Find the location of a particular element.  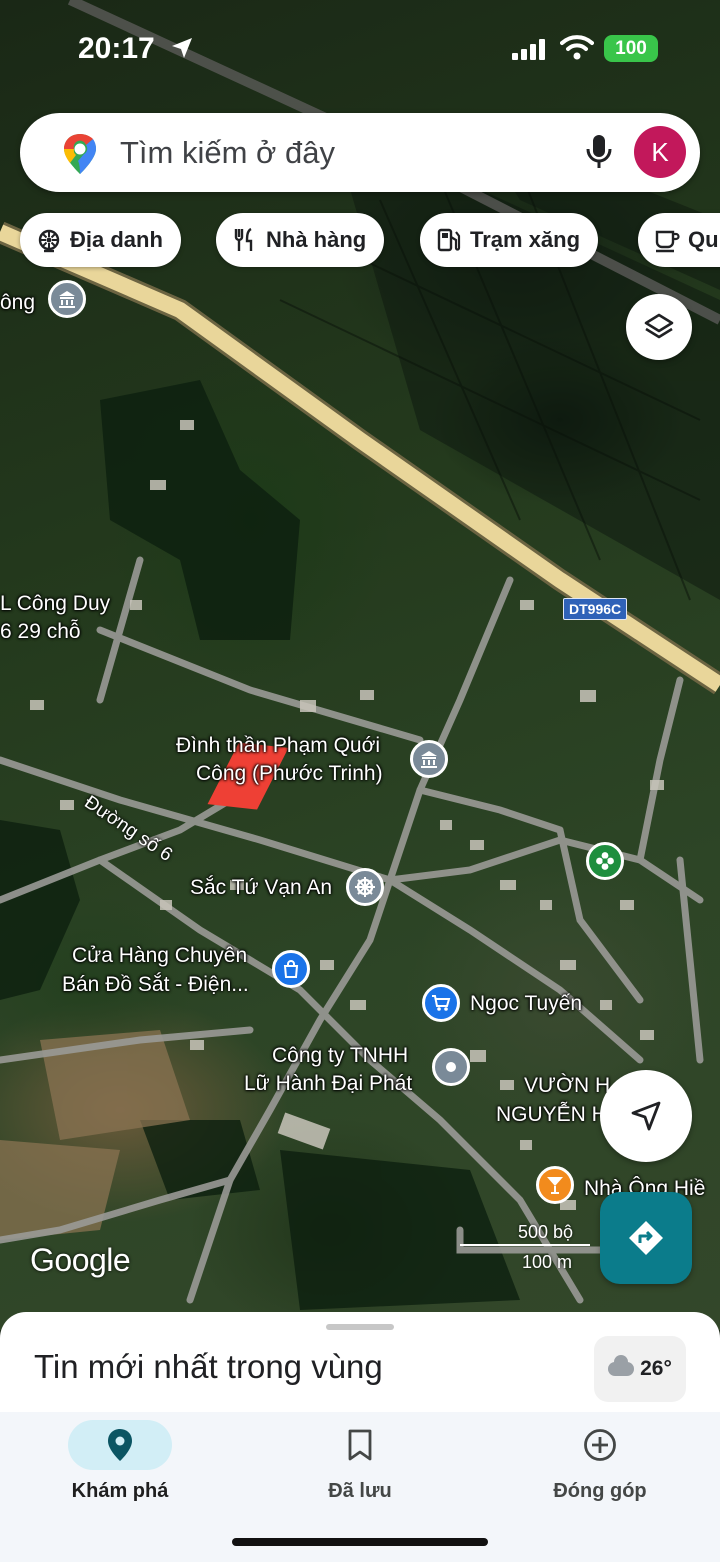

explore-pin-icon is located at coordinates (120, 1445).